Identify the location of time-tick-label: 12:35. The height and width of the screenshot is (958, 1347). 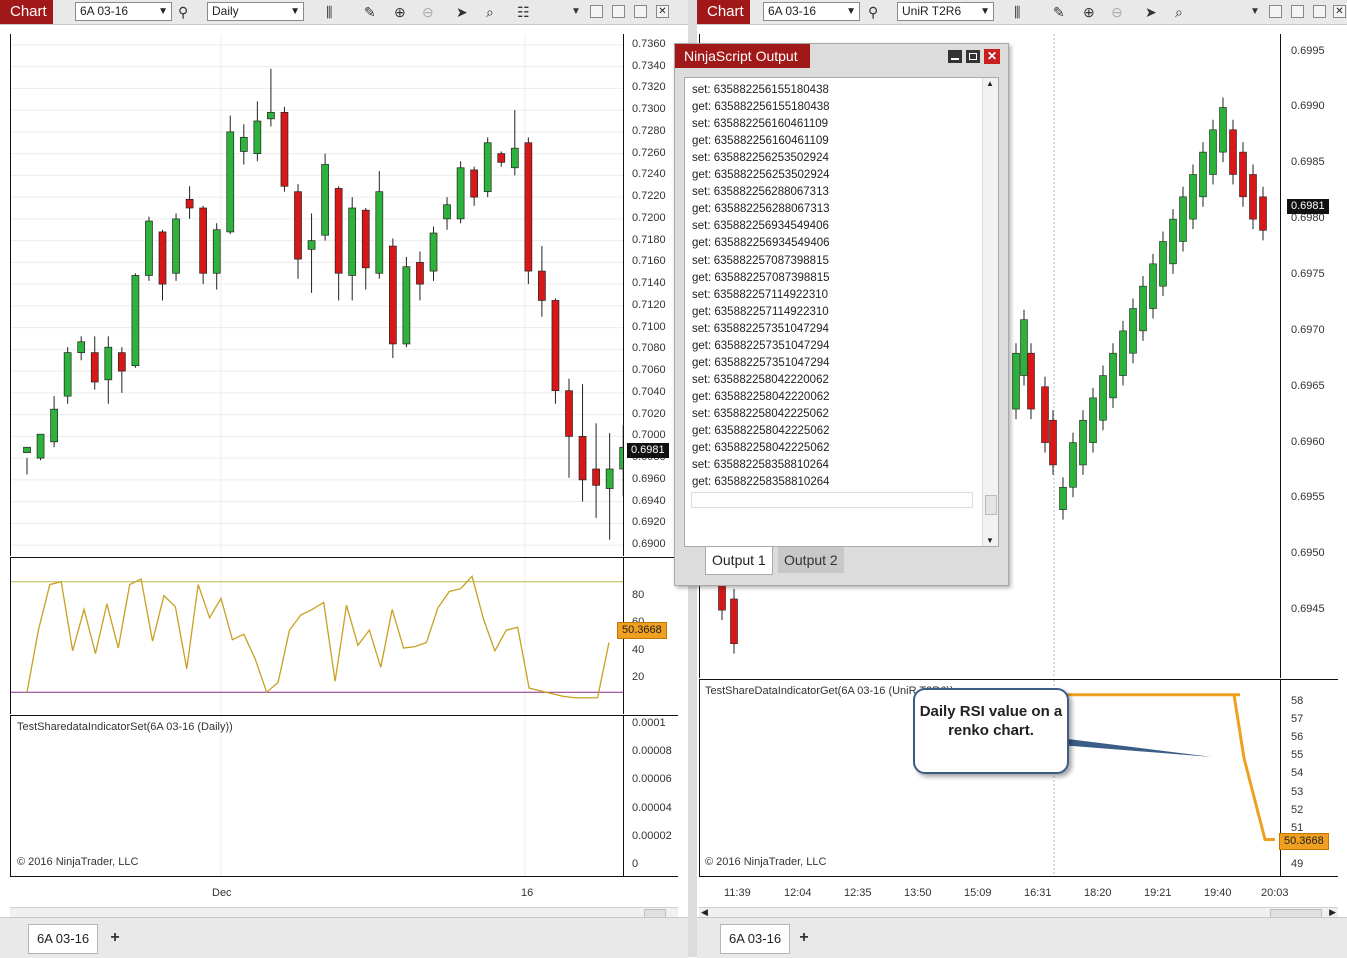
(858, 893).